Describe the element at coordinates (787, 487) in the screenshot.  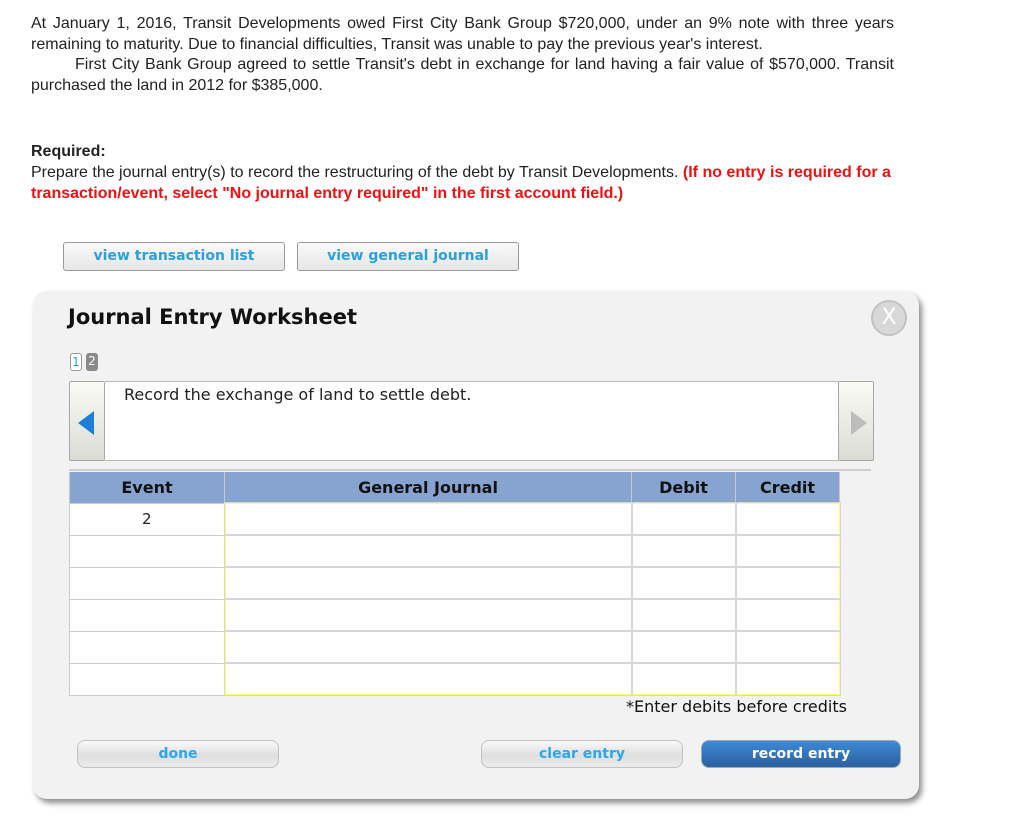
I see `header-credit: Credit` at that location.